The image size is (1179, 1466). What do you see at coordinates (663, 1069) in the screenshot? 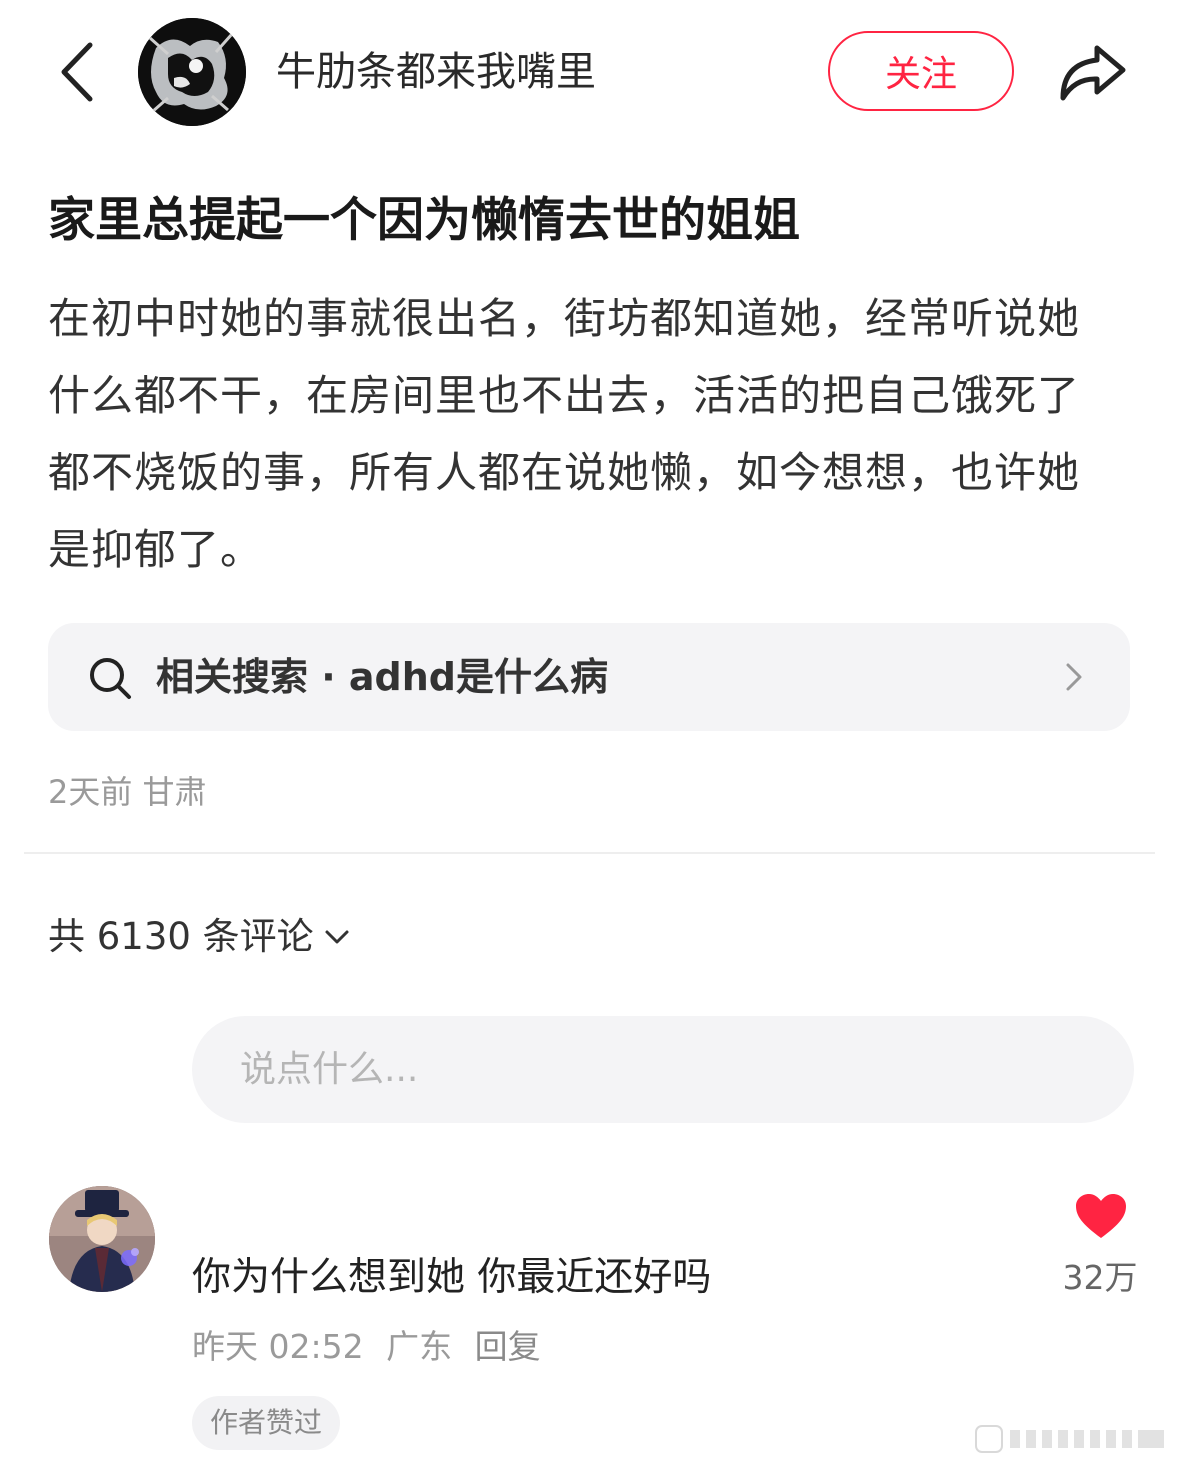
I see `comment-input` at bounding box center [663, 1069].